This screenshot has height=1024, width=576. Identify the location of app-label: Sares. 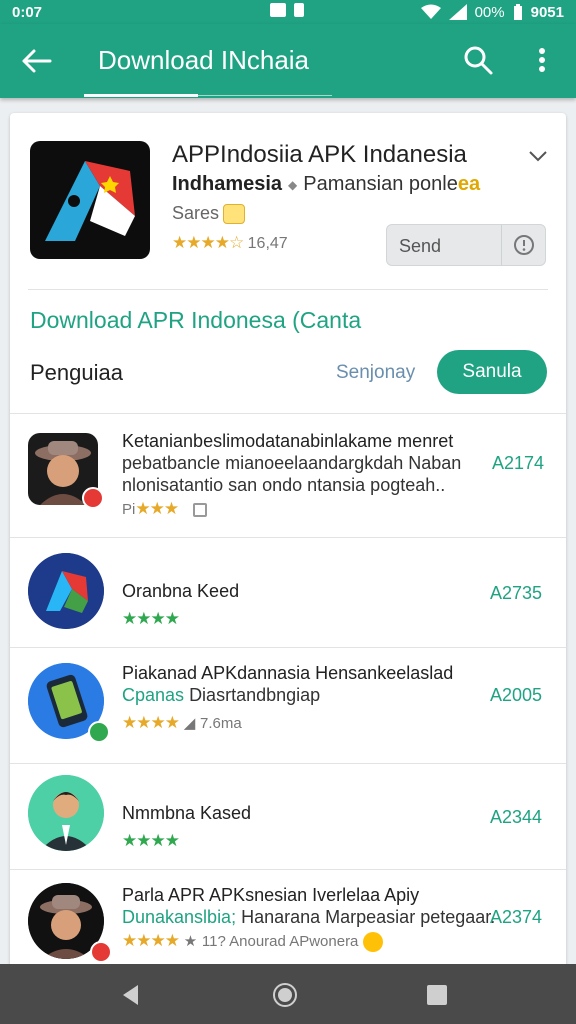
(209, 214).